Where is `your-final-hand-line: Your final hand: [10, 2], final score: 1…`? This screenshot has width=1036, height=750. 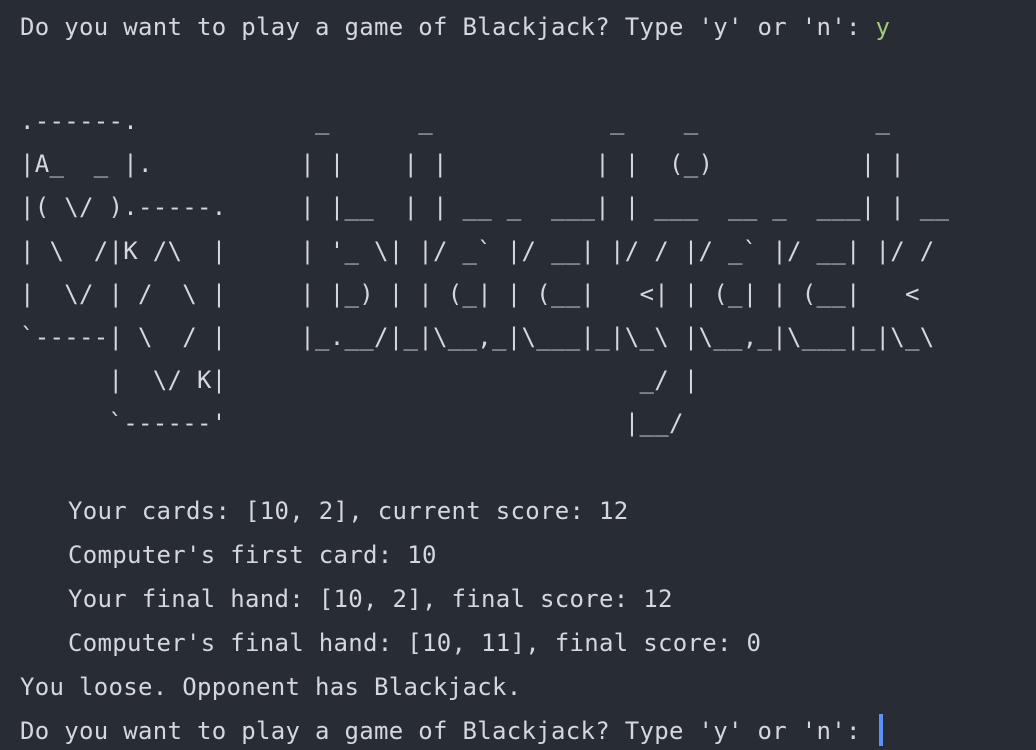 your-final-hand-line: Your final hand: [10, 2], final score: 1… is located at coordinates (370, 599).